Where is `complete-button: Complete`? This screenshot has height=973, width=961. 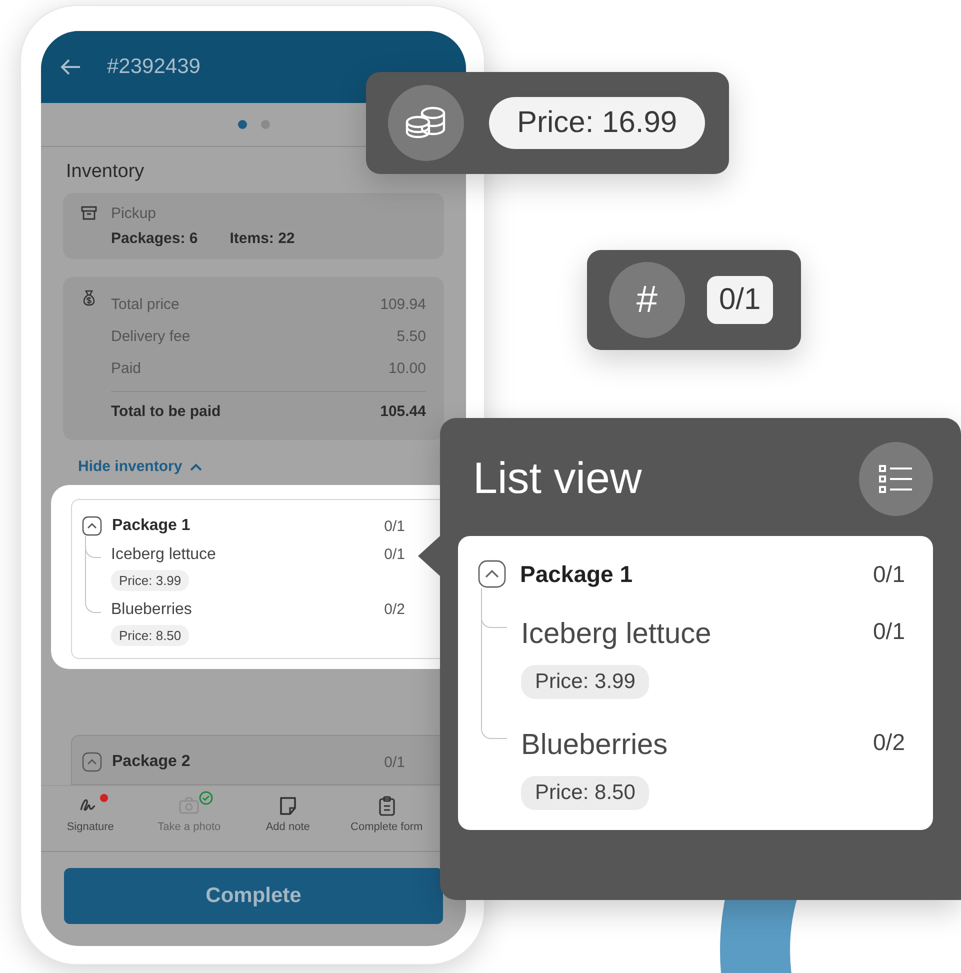 complete-button: Complete is located at coordinates (253, 896).